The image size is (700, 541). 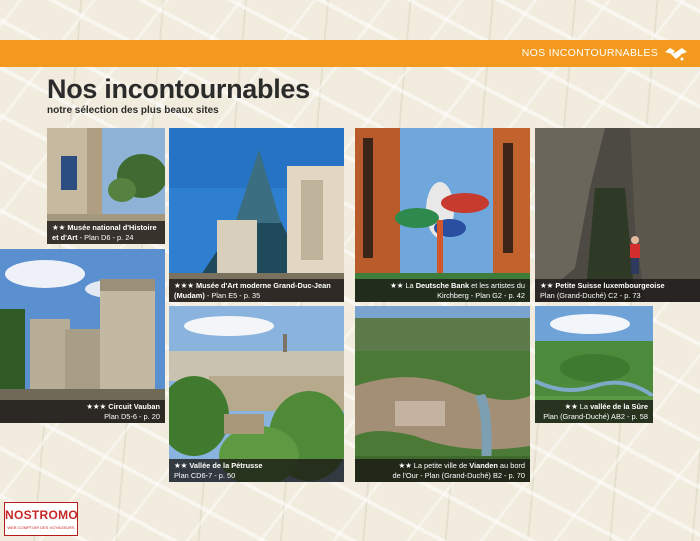 What do you see at coordinates (132, 416) in the screenshot?
I see `site-ref: Plan D5-6 - p. 20` at bounding box center [132, 416].